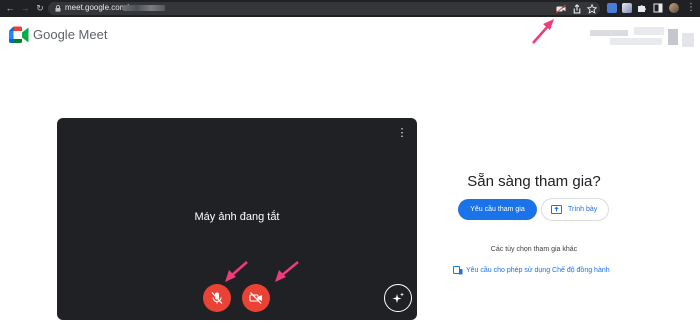 The image size is (700, 326). Describe the element at coordinates (561, 9) in the screenshot. I see `camera-blocked-icon` at that location.